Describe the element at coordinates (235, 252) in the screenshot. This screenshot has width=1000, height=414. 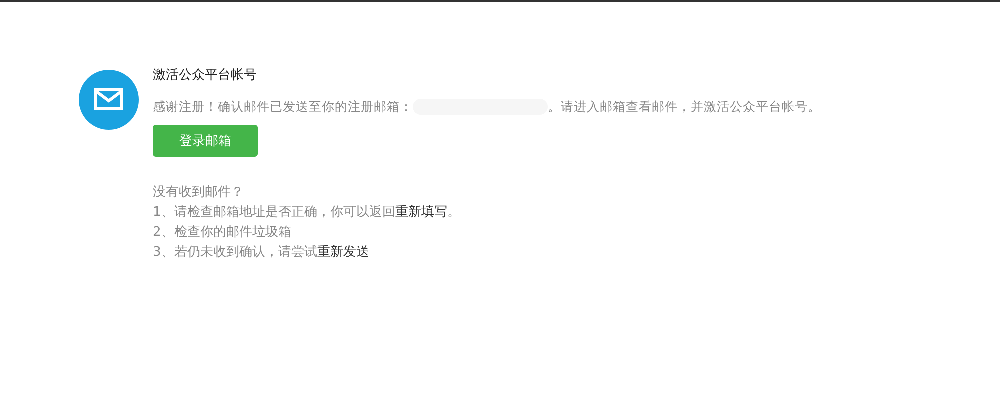
I see `help-text: 3、若仍未收到确认，请尝试` at that location.